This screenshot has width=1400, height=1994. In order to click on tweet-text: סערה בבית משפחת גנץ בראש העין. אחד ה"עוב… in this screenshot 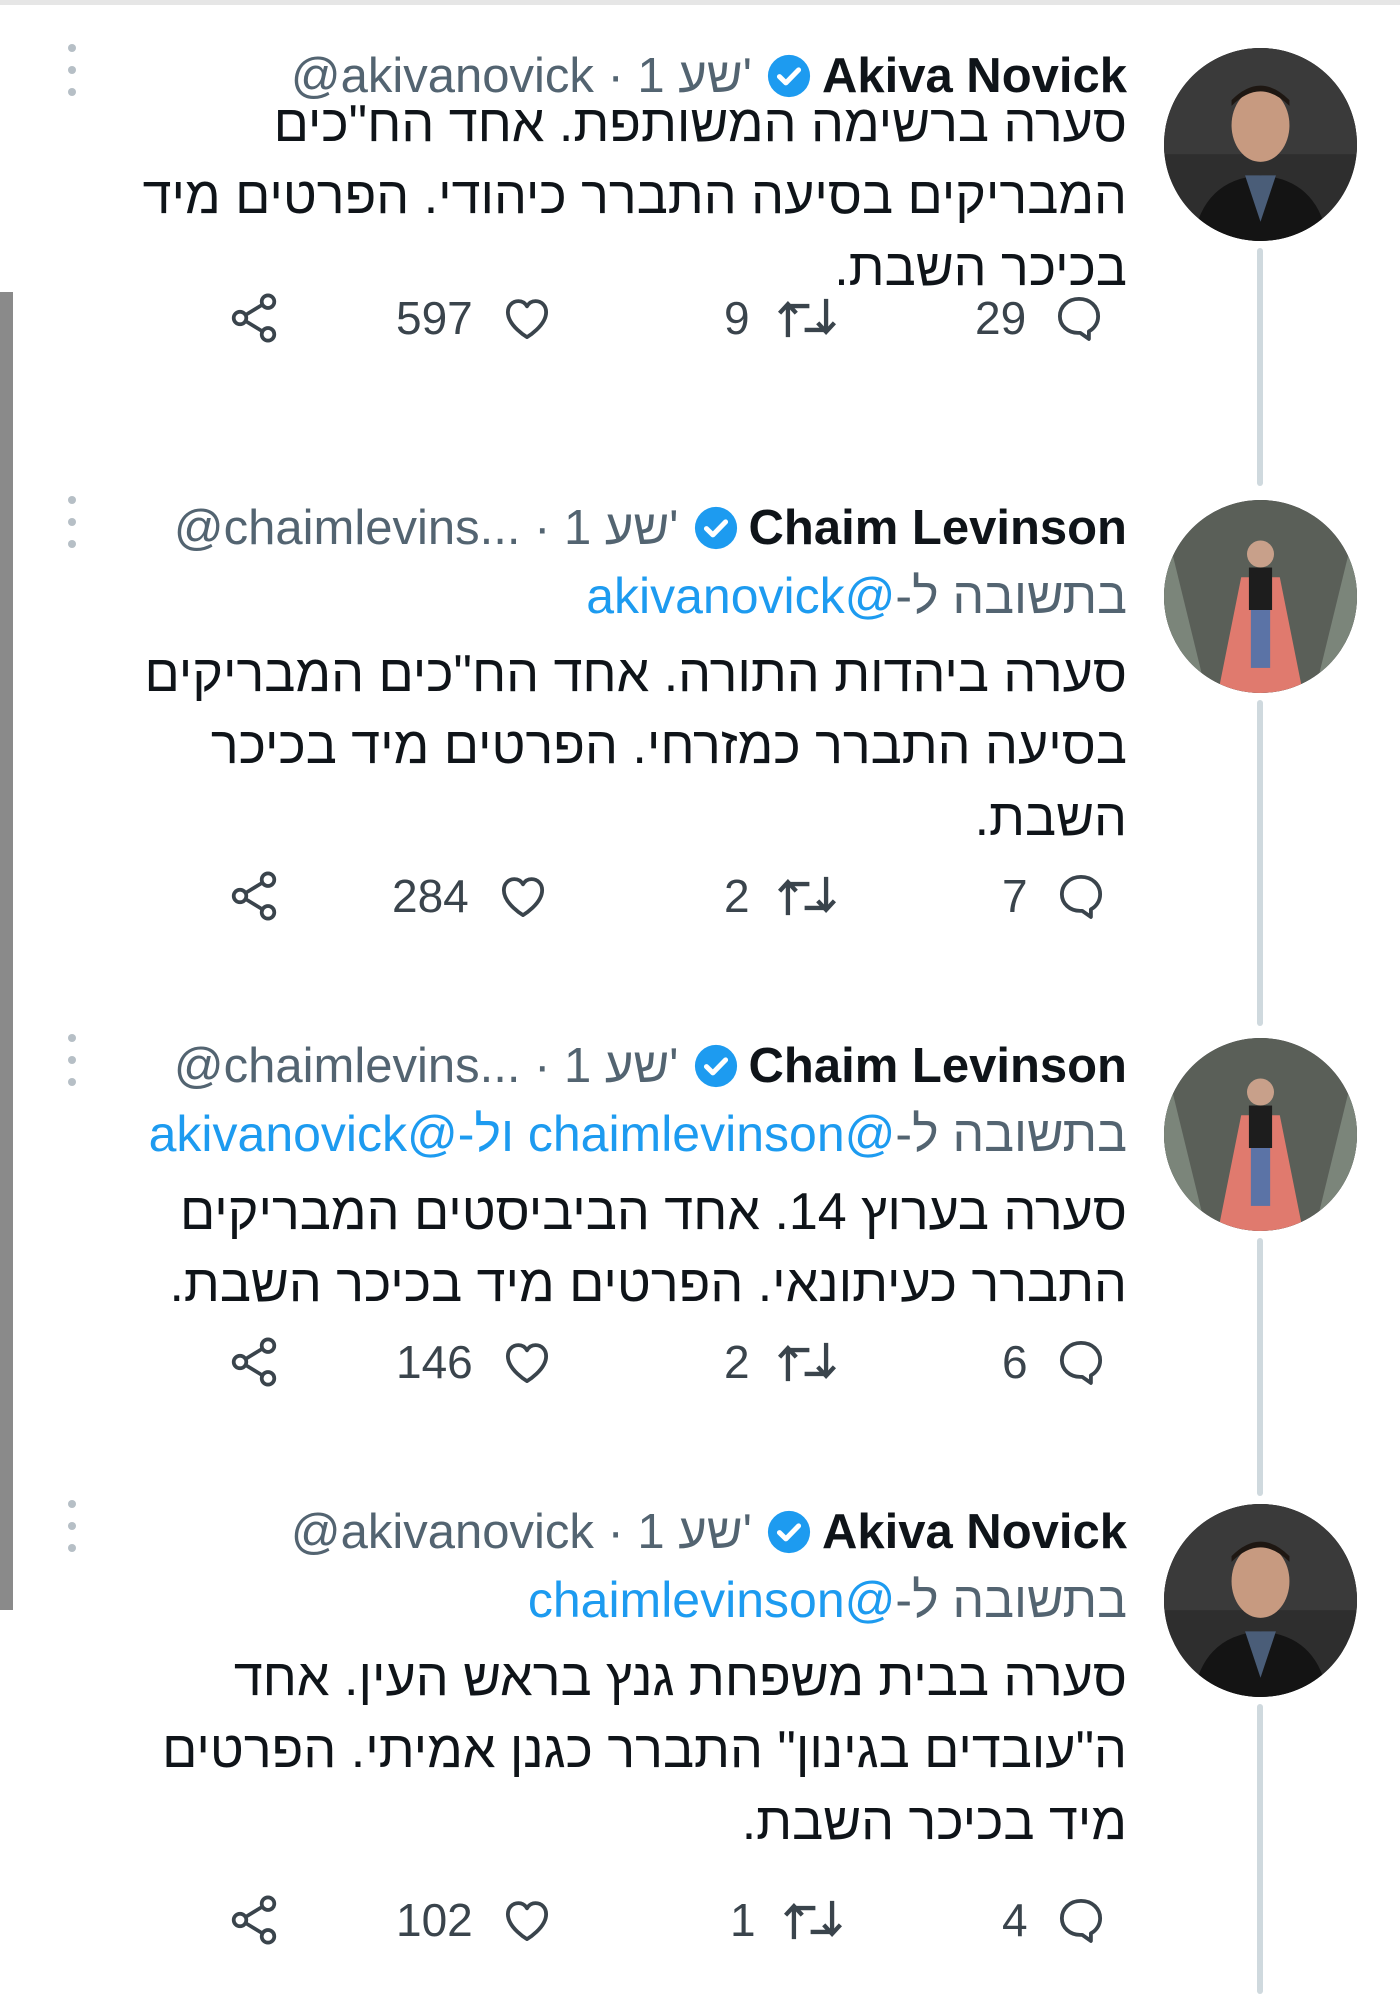, I will do `click(644, 1750)`.